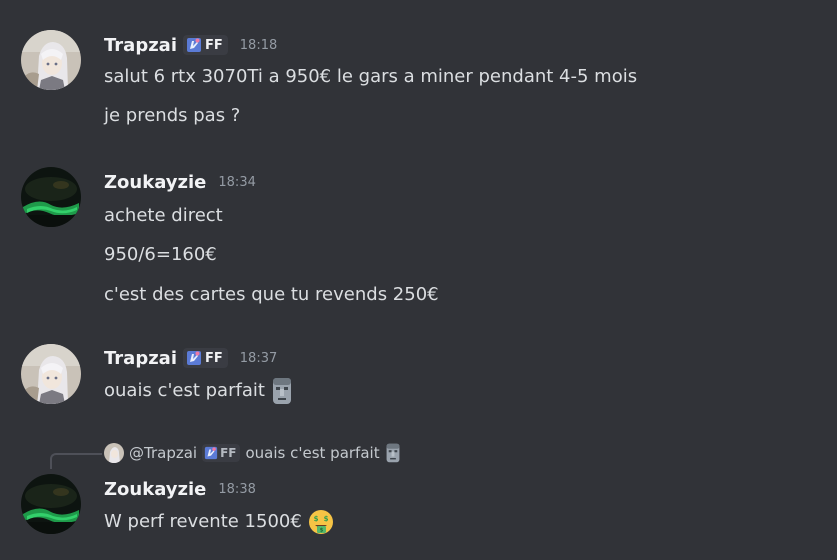  I want to click on timestamp: 18:34, so click(237, 182).